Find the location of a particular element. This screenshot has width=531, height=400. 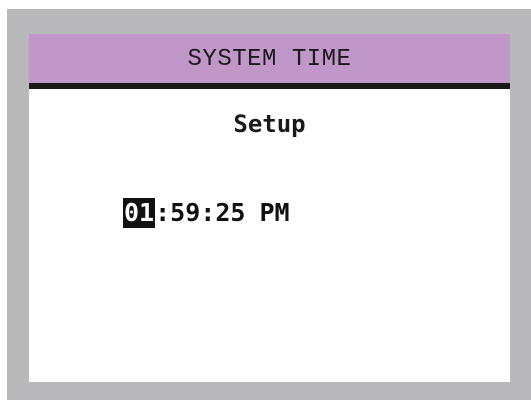

minutes-field: 59 is located at coordinates (185, 213).